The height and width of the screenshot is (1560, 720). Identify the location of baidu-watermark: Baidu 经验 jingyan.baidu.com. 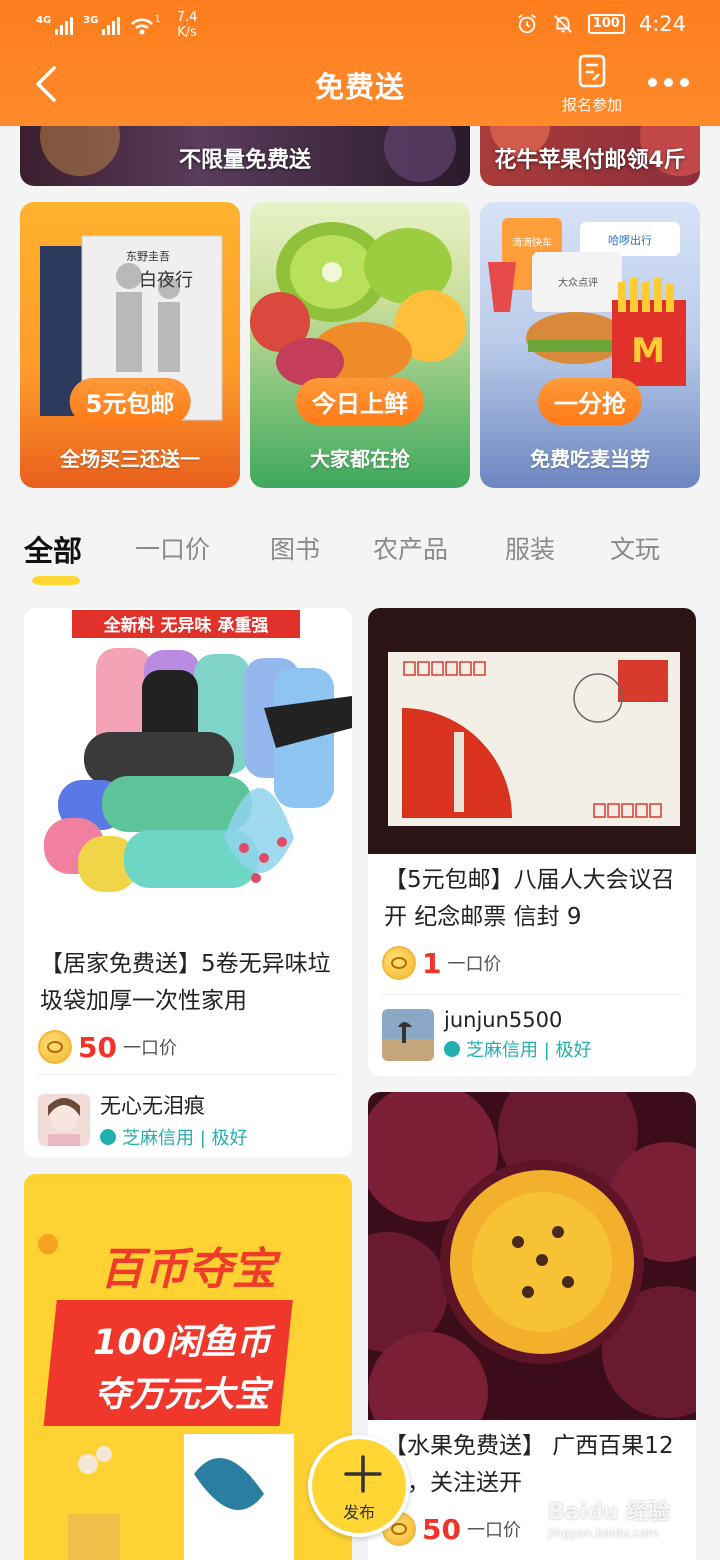
(623, 1517).